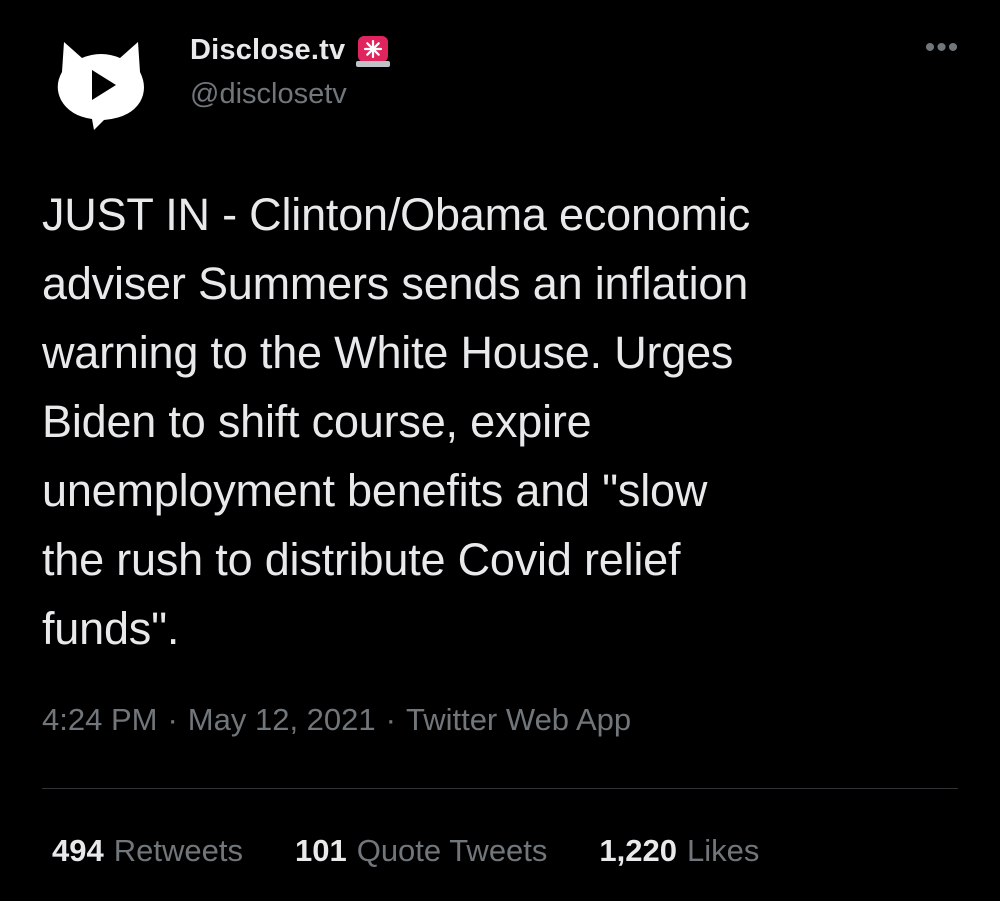 The height and width of the screenshot is (901, 1000). I want to click on retweets-label: Retweets, so click(178, 850).